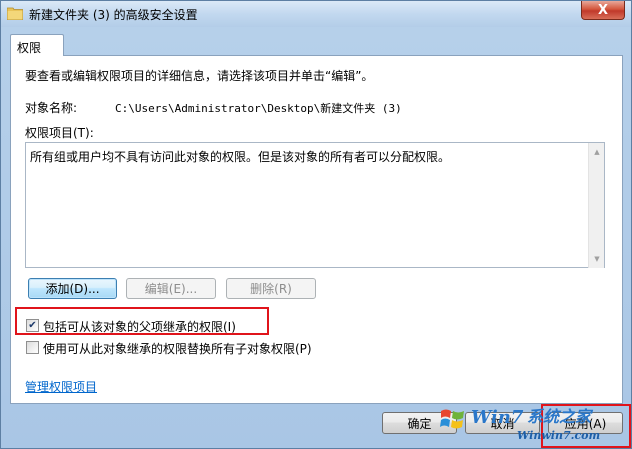  Describe the element at coordinates (419, 423) in the screenshot. I see `ok-button-label: 确定` at that location.